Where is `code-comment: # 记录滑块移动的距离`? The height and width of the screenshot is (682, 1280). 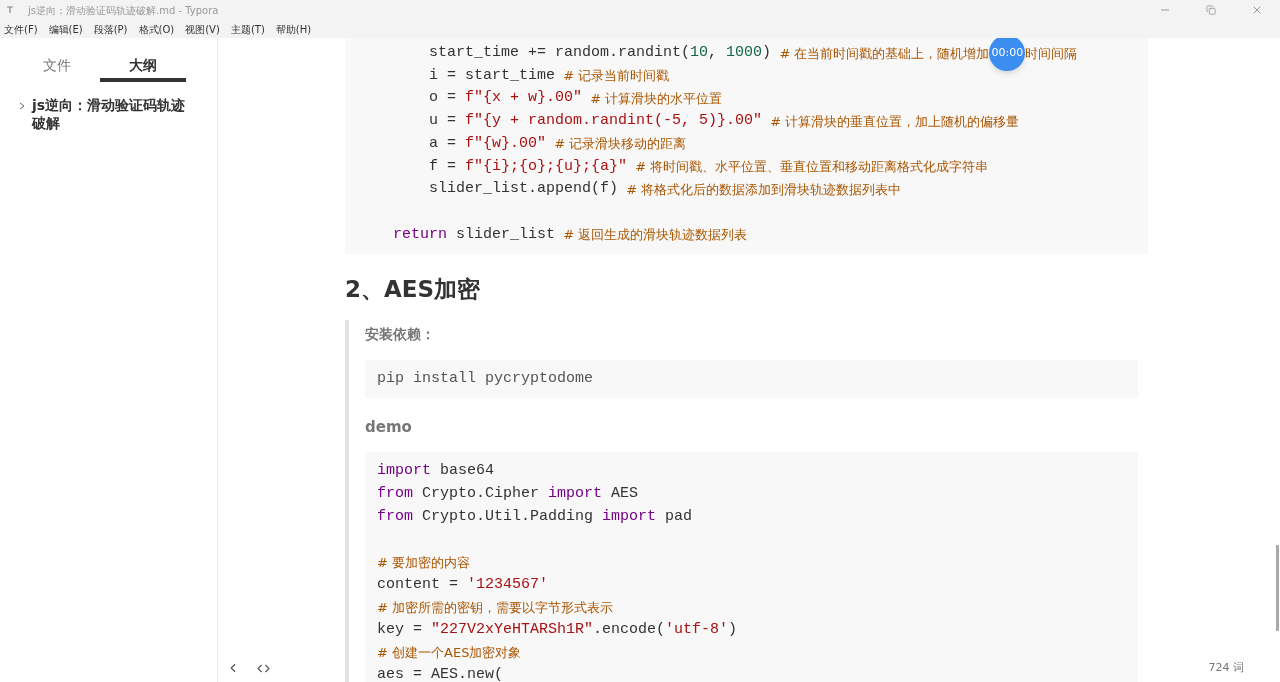
code-comment: # 记录滑块移动的距离 is located at coordinates (620, 144).